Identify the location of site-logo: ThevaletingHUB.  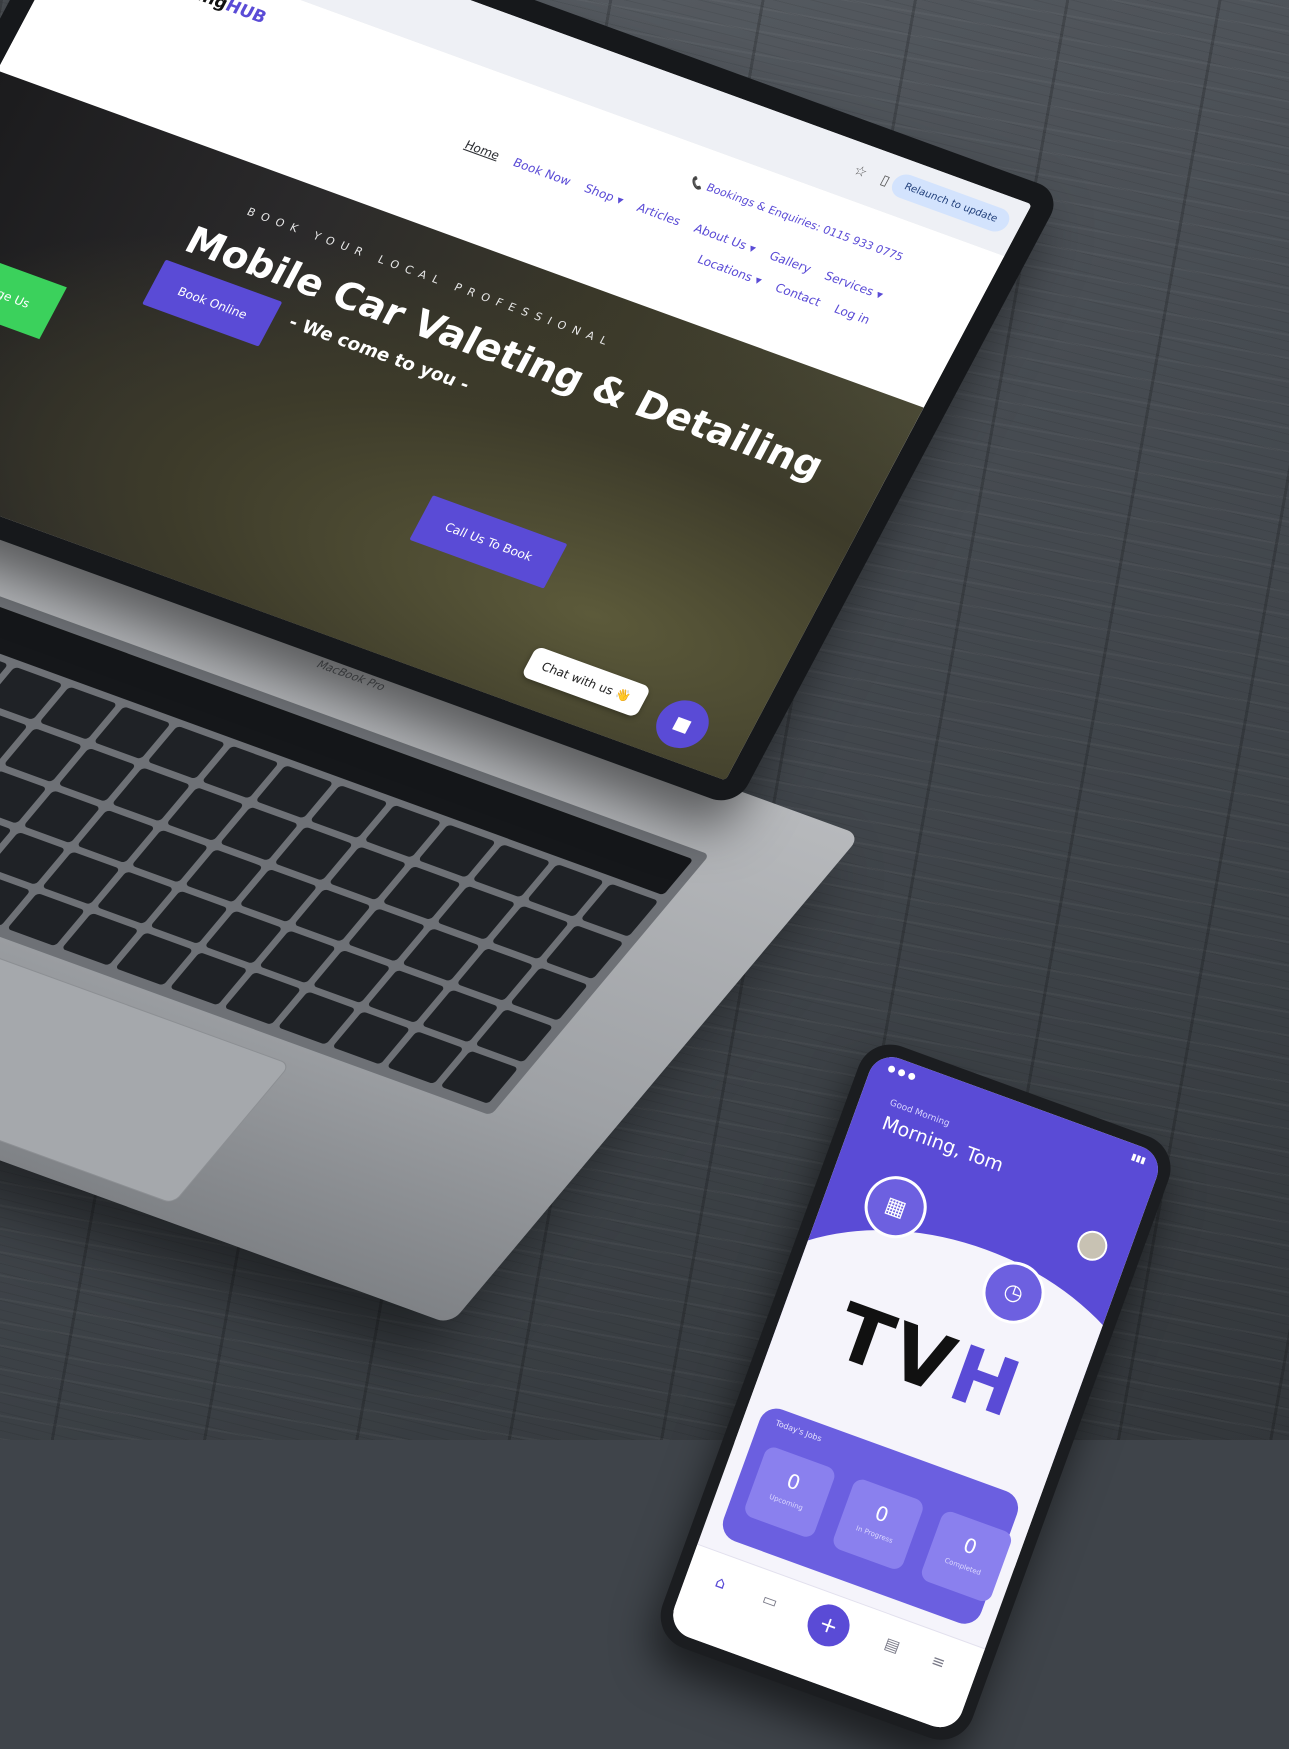
(192, 14).